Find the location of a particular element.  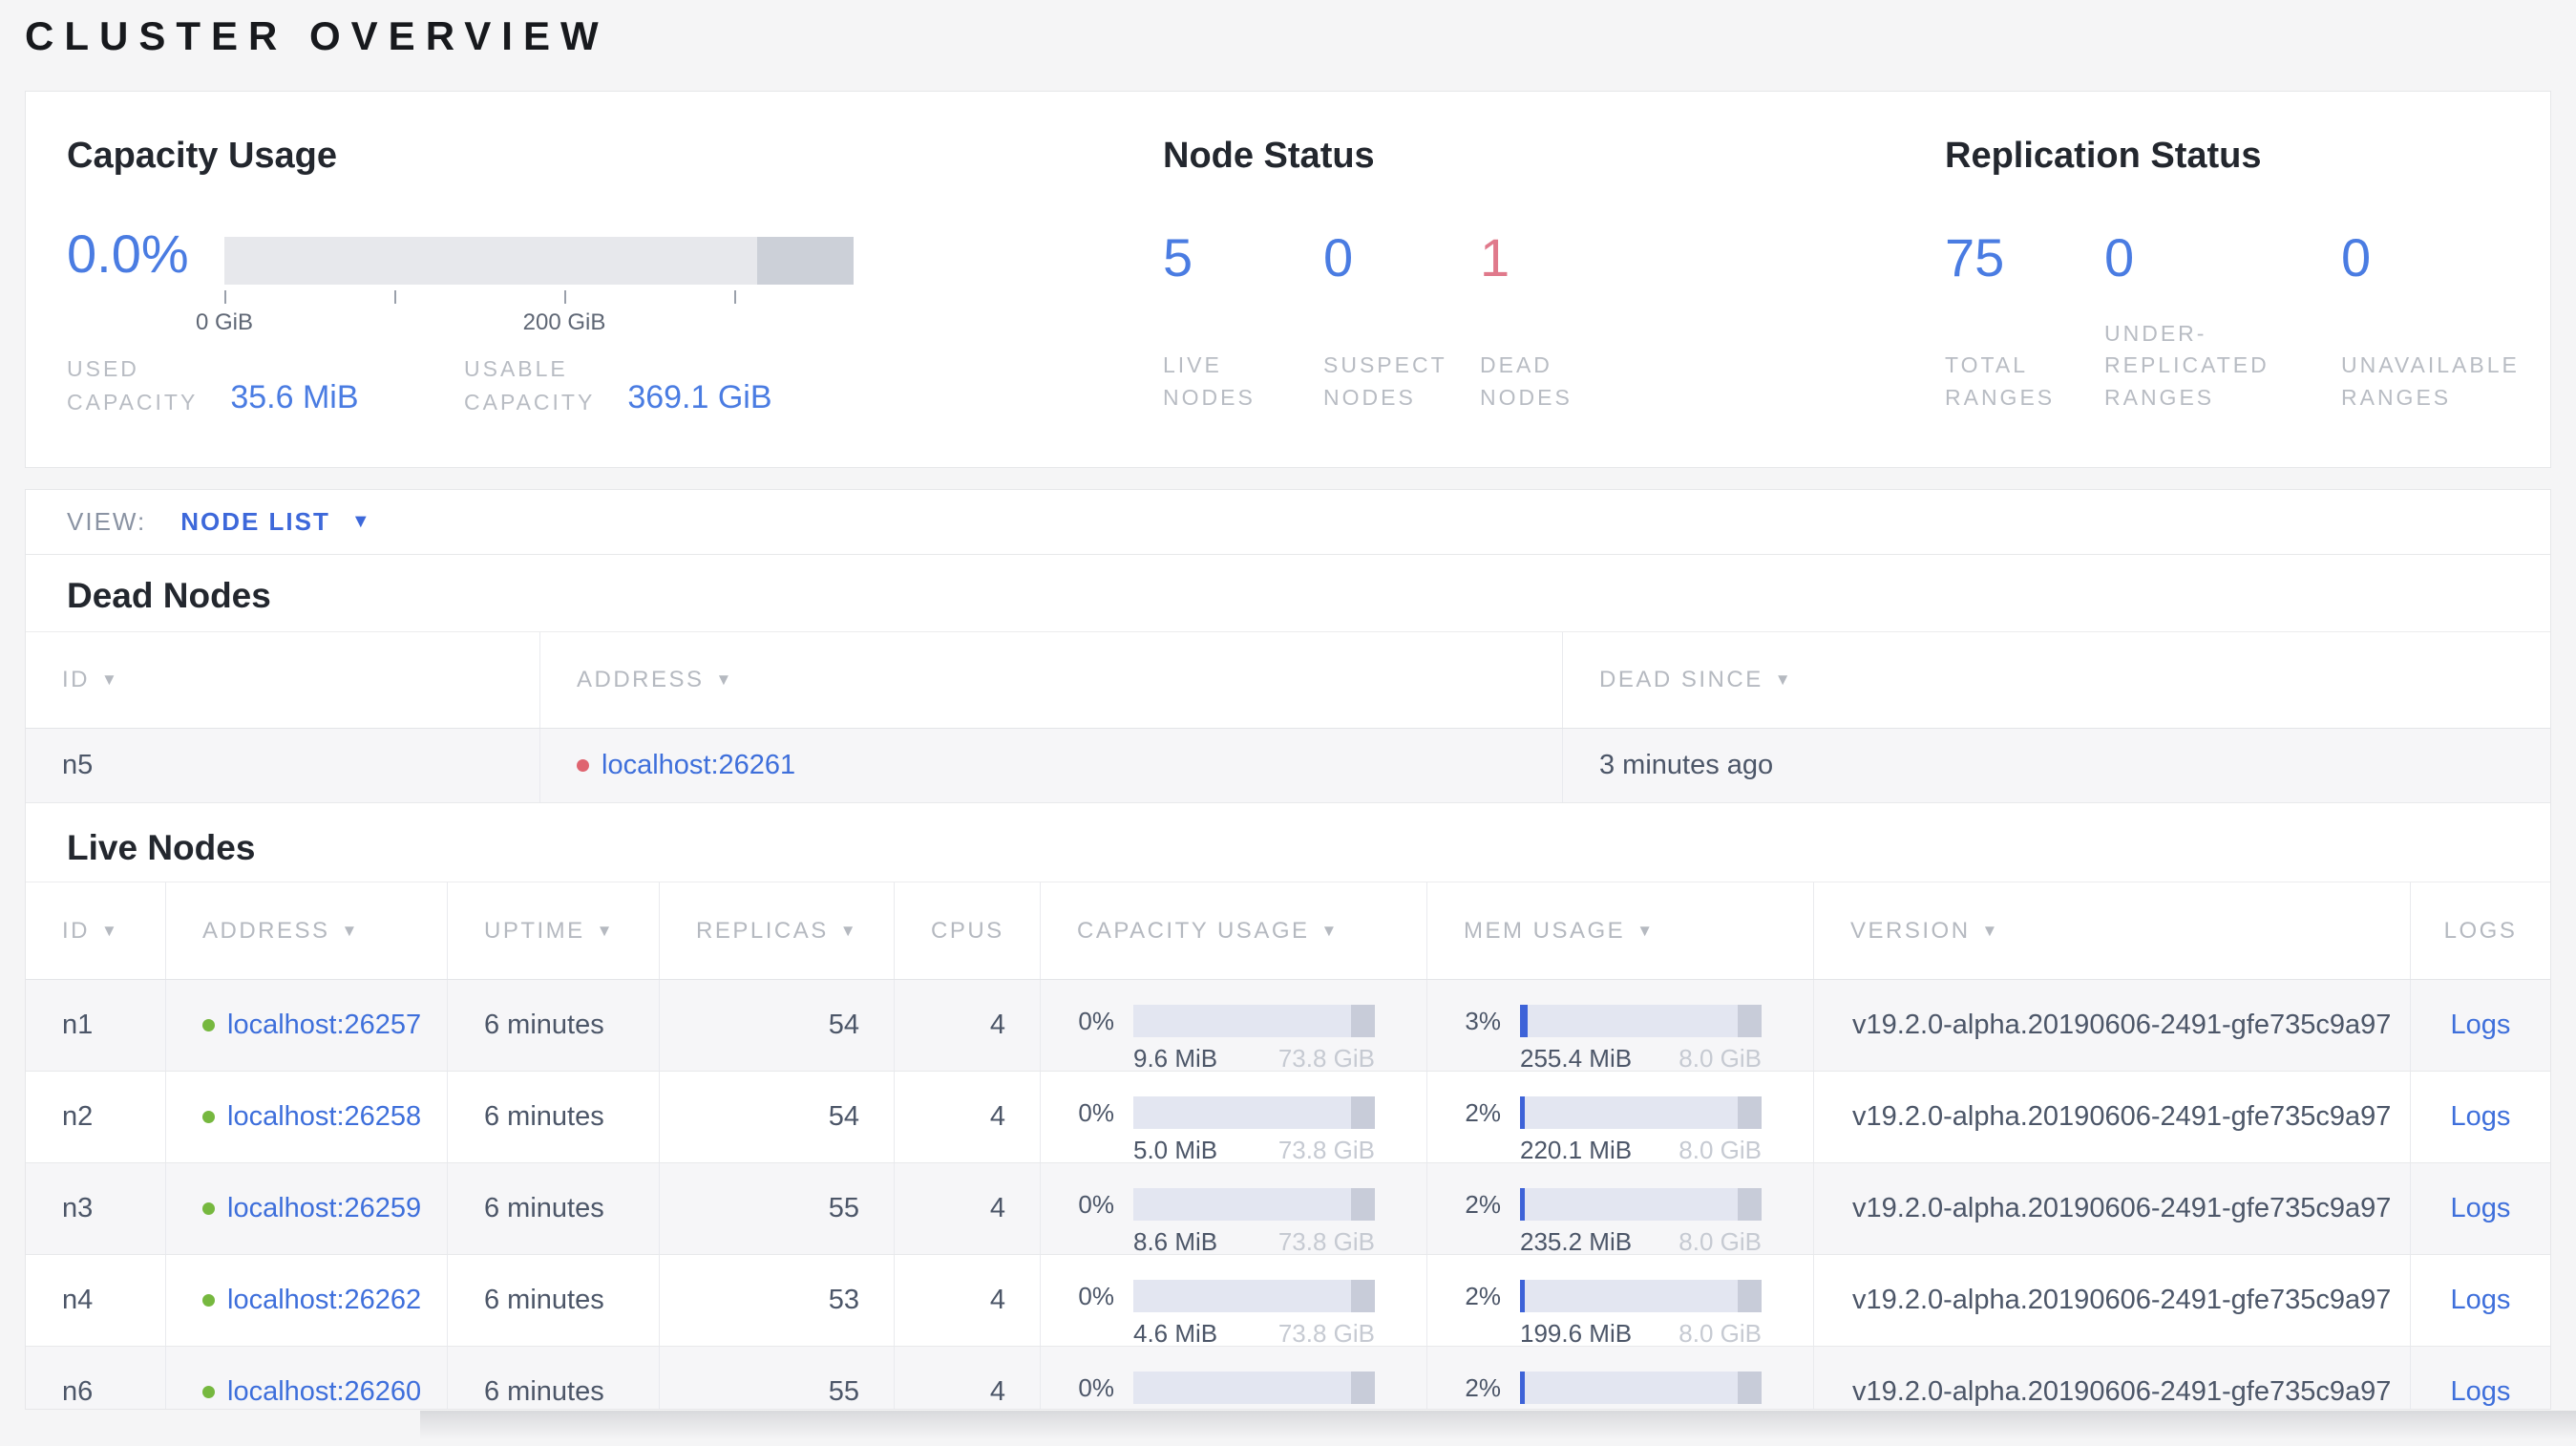

dead-col-header-address: ADDRESS ▼ is located at coordinates (1050, 680).